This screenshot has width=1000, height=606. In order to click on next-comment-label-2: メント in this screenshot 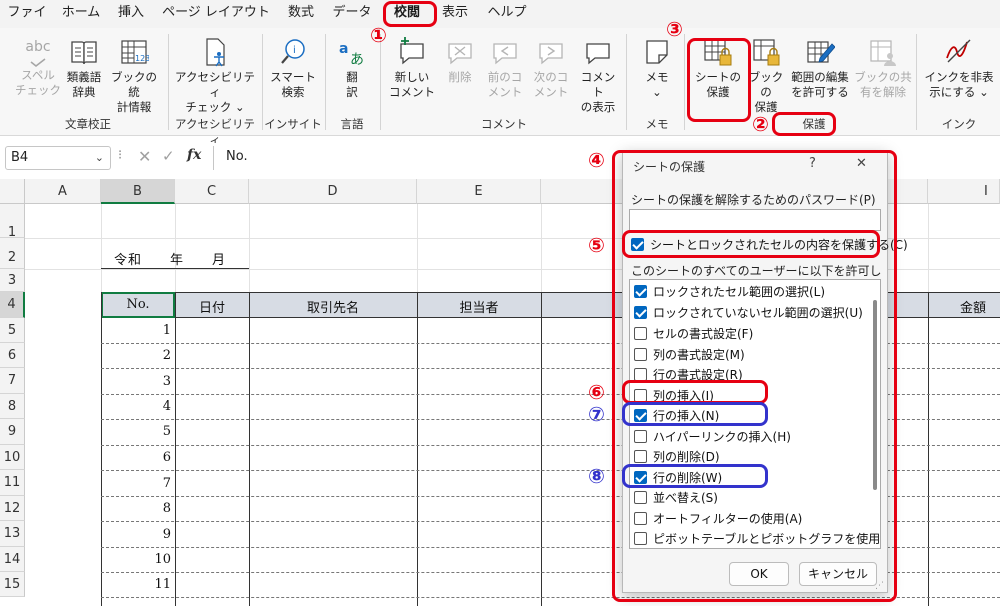, I will do `click(551, 92)`.